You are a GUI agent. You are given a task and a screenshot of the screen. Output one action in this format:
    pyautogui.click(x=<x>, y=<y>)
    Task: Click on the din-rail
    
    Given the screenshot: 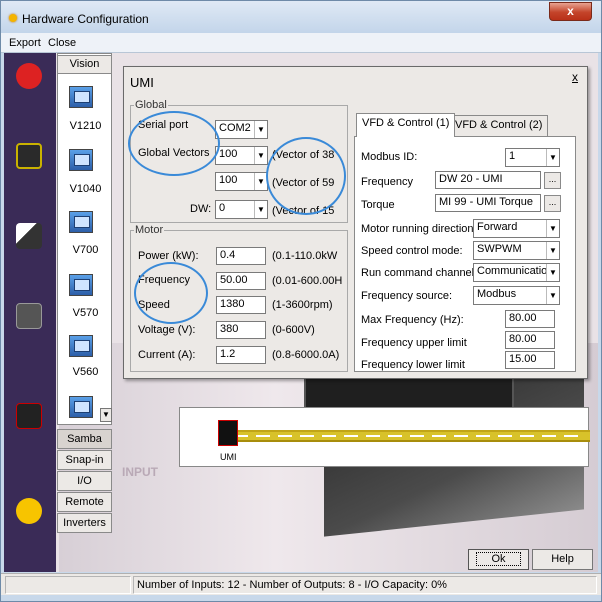 What is the action you would take?
    pyautogui.click(x=409, y=436)
    